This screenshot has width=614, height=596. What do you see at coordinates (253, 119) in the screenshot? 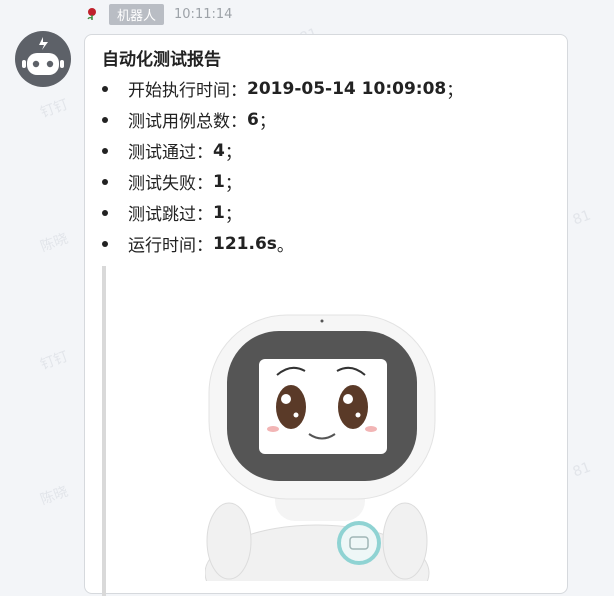
I see `item-value: 6` at bounding box center [253, 119].